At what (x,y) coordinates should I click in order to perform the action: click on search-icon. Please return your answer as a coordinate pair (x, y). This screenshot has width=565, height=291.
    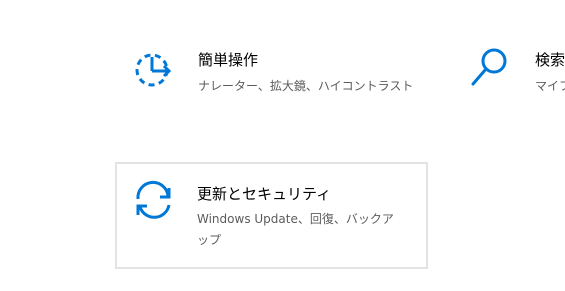
    Looking at the image, I should click on (489, 68).